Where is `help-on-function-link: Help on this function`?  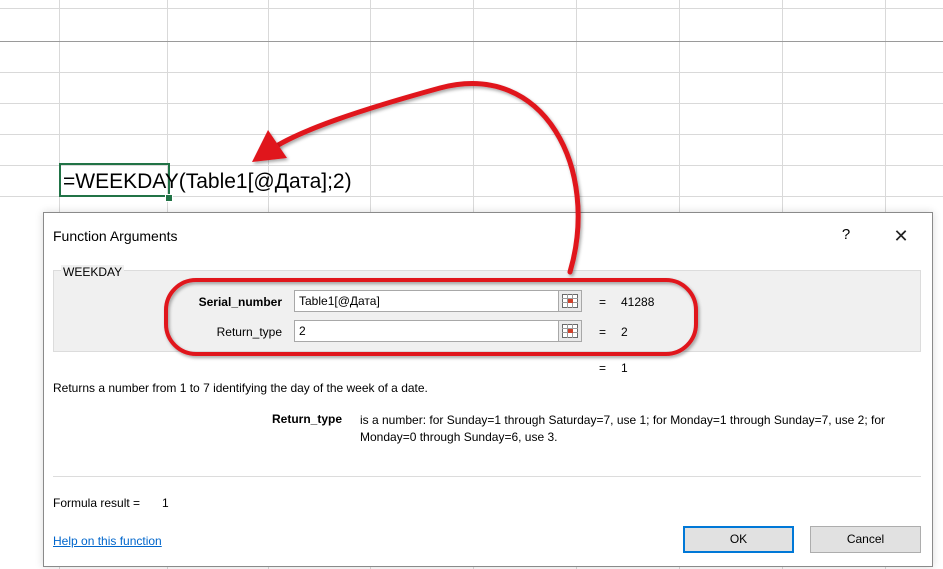
help-on-function-link: Help on this function is located at coordinates (107, 541).